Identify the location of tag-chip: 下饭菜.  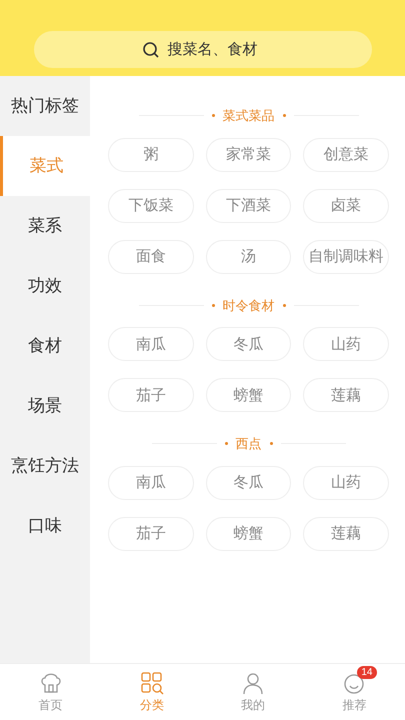
(151, 205).